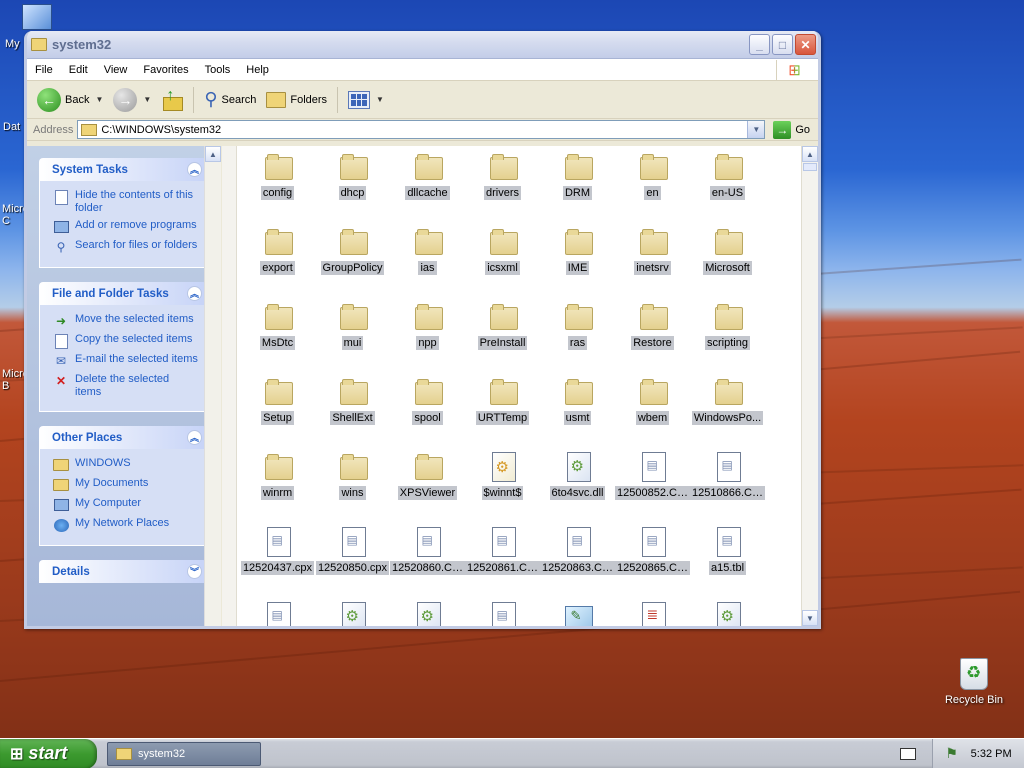 The height and width of the screenshot is (768, 1024). What do you see at coordinates (577, 418) in the screenshot?
I see `item-label: usmt` at bounding box center [577, 418].